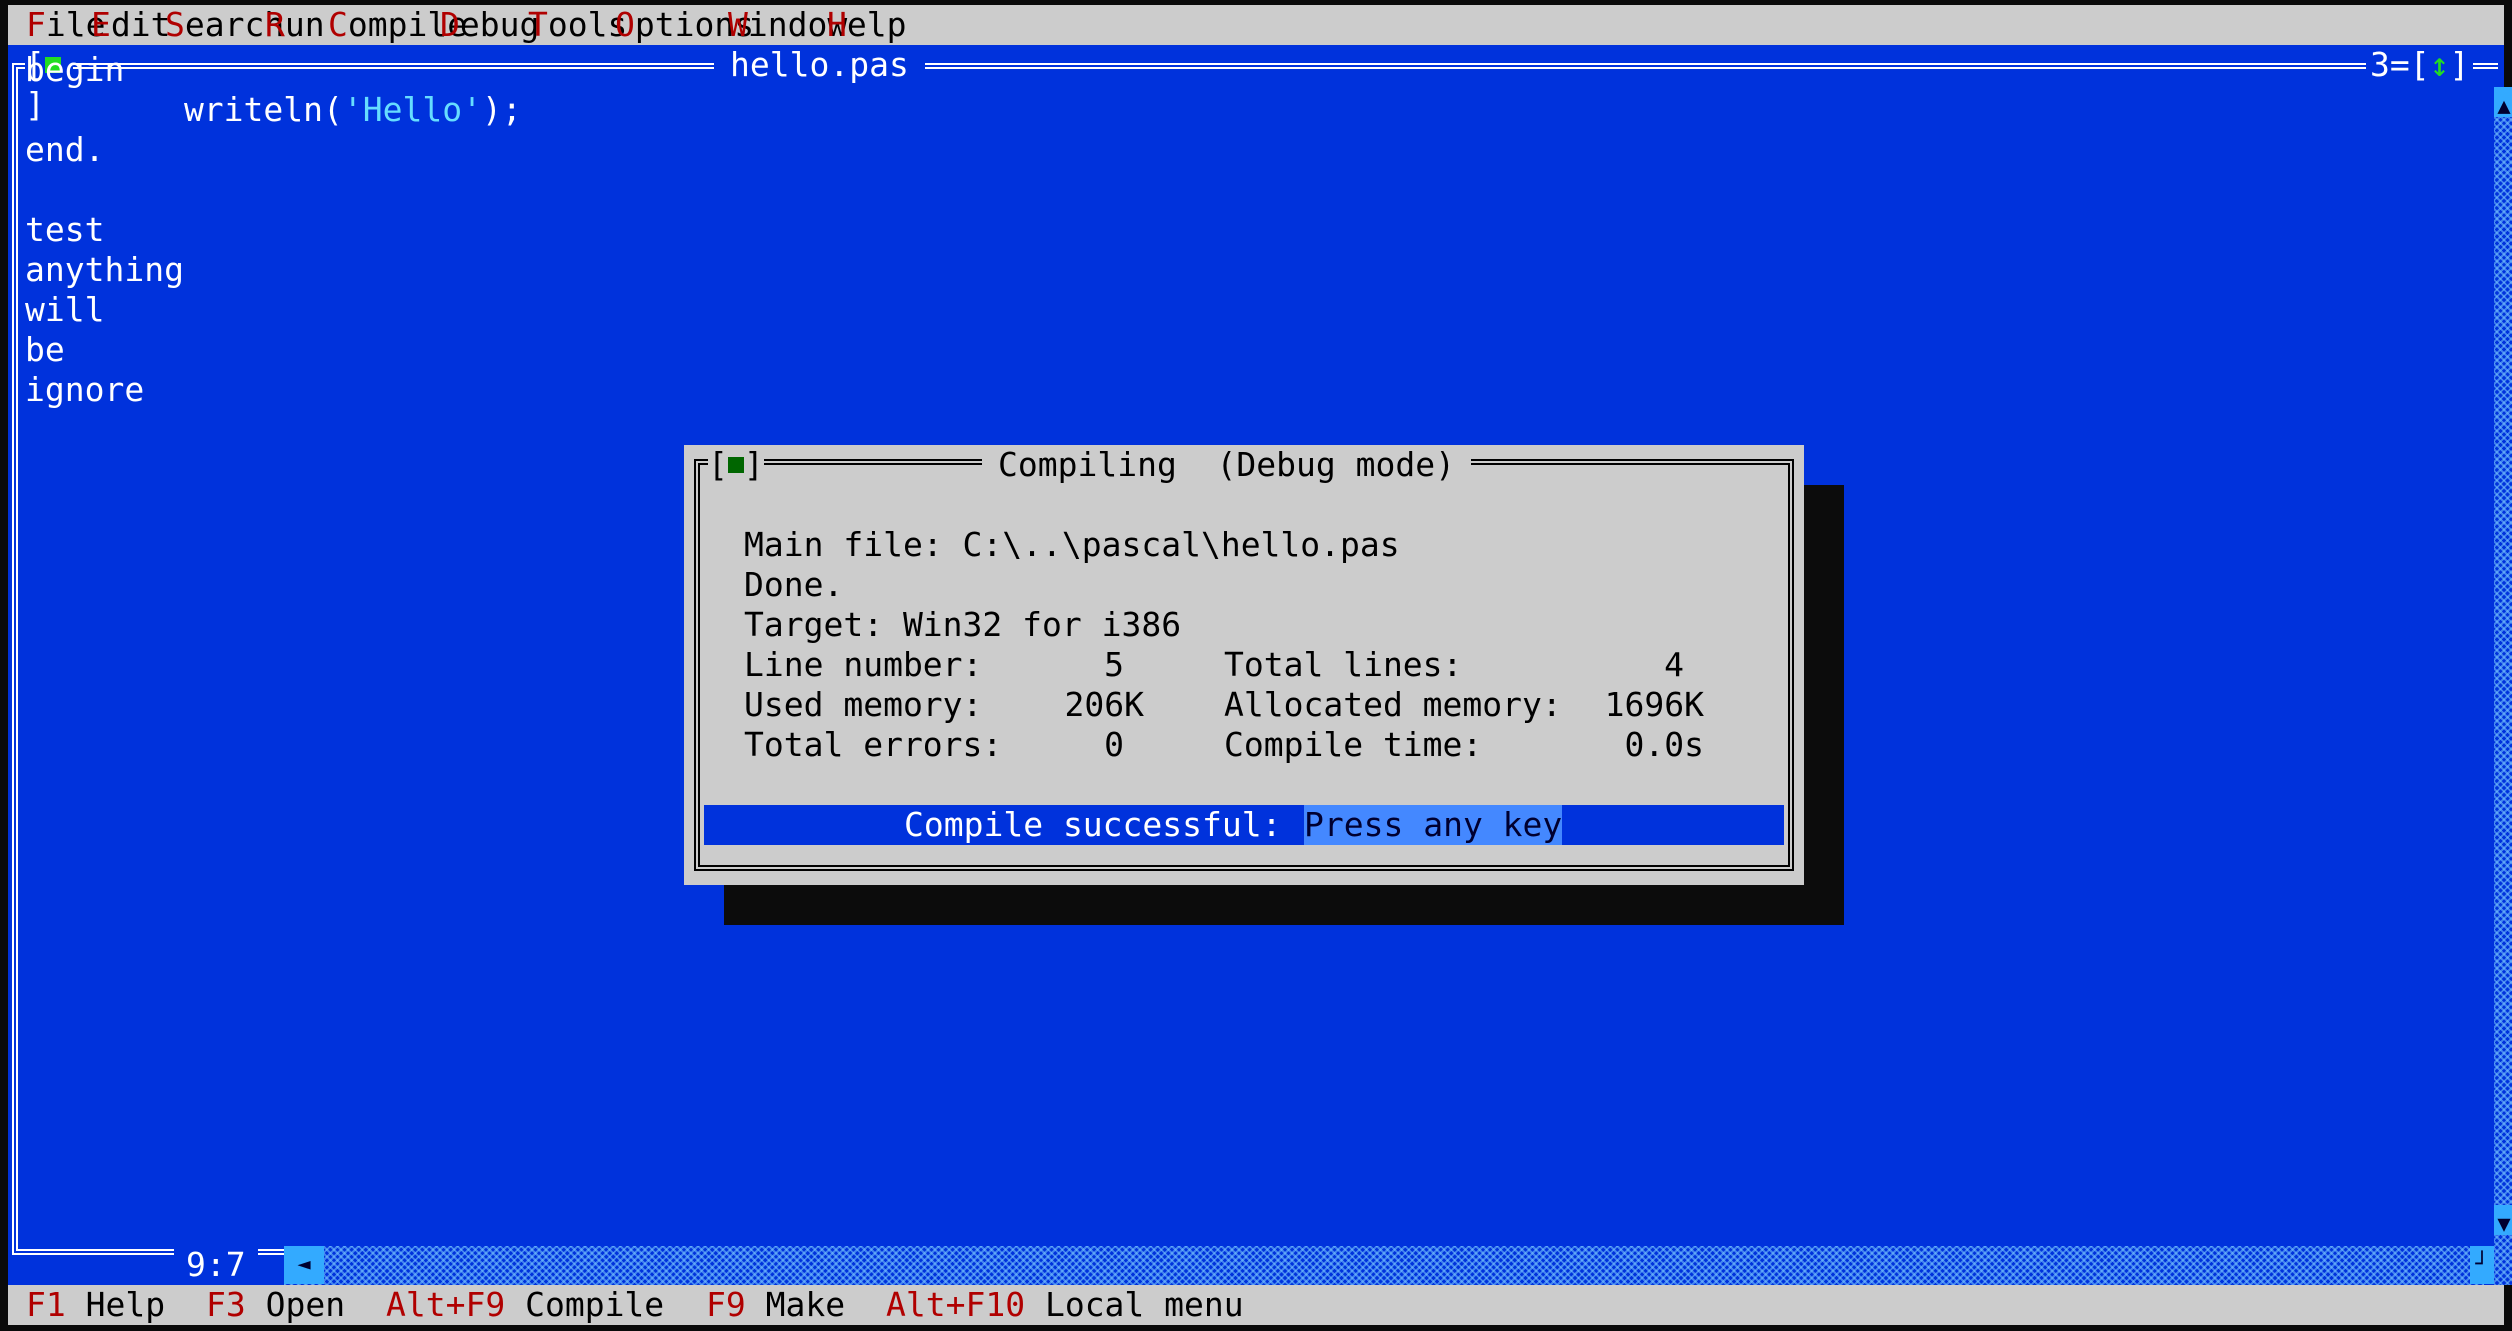 The height and width of the screenshot is (1331, 2512). What do you see at coordinates (525, 1305) in the screenshot?
I see `status-compile: Alt+F9 Compile` at bounding box center [525, 1305].